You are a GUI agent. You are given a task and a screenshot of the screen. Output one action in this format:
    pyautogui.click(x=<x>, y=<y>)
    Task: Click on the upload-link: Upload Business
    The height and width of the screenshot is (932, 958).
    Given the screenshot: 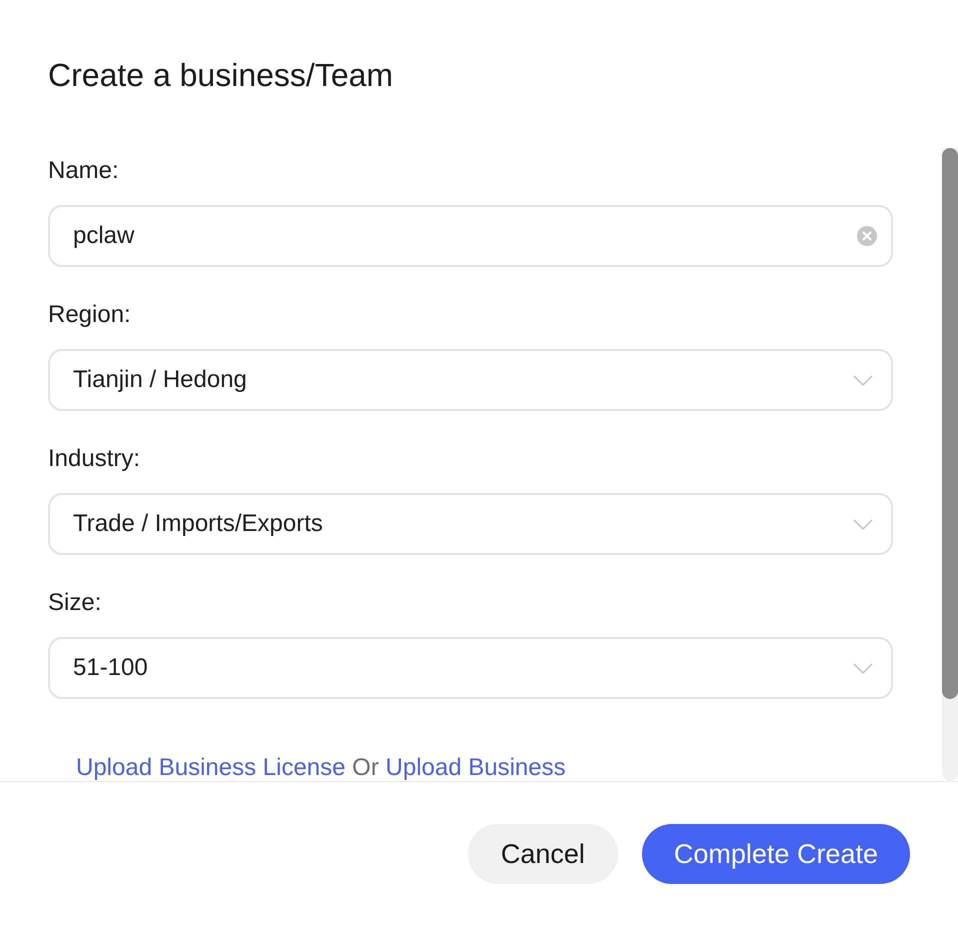 What is the action you would take?
    pyautogui.click(x=476, y=767)
    